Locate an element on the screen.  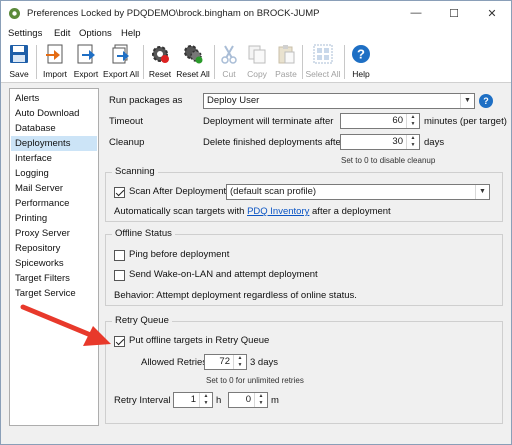
put-offline-in-retry-queue-checkbox is located at coordinates (119, 341).